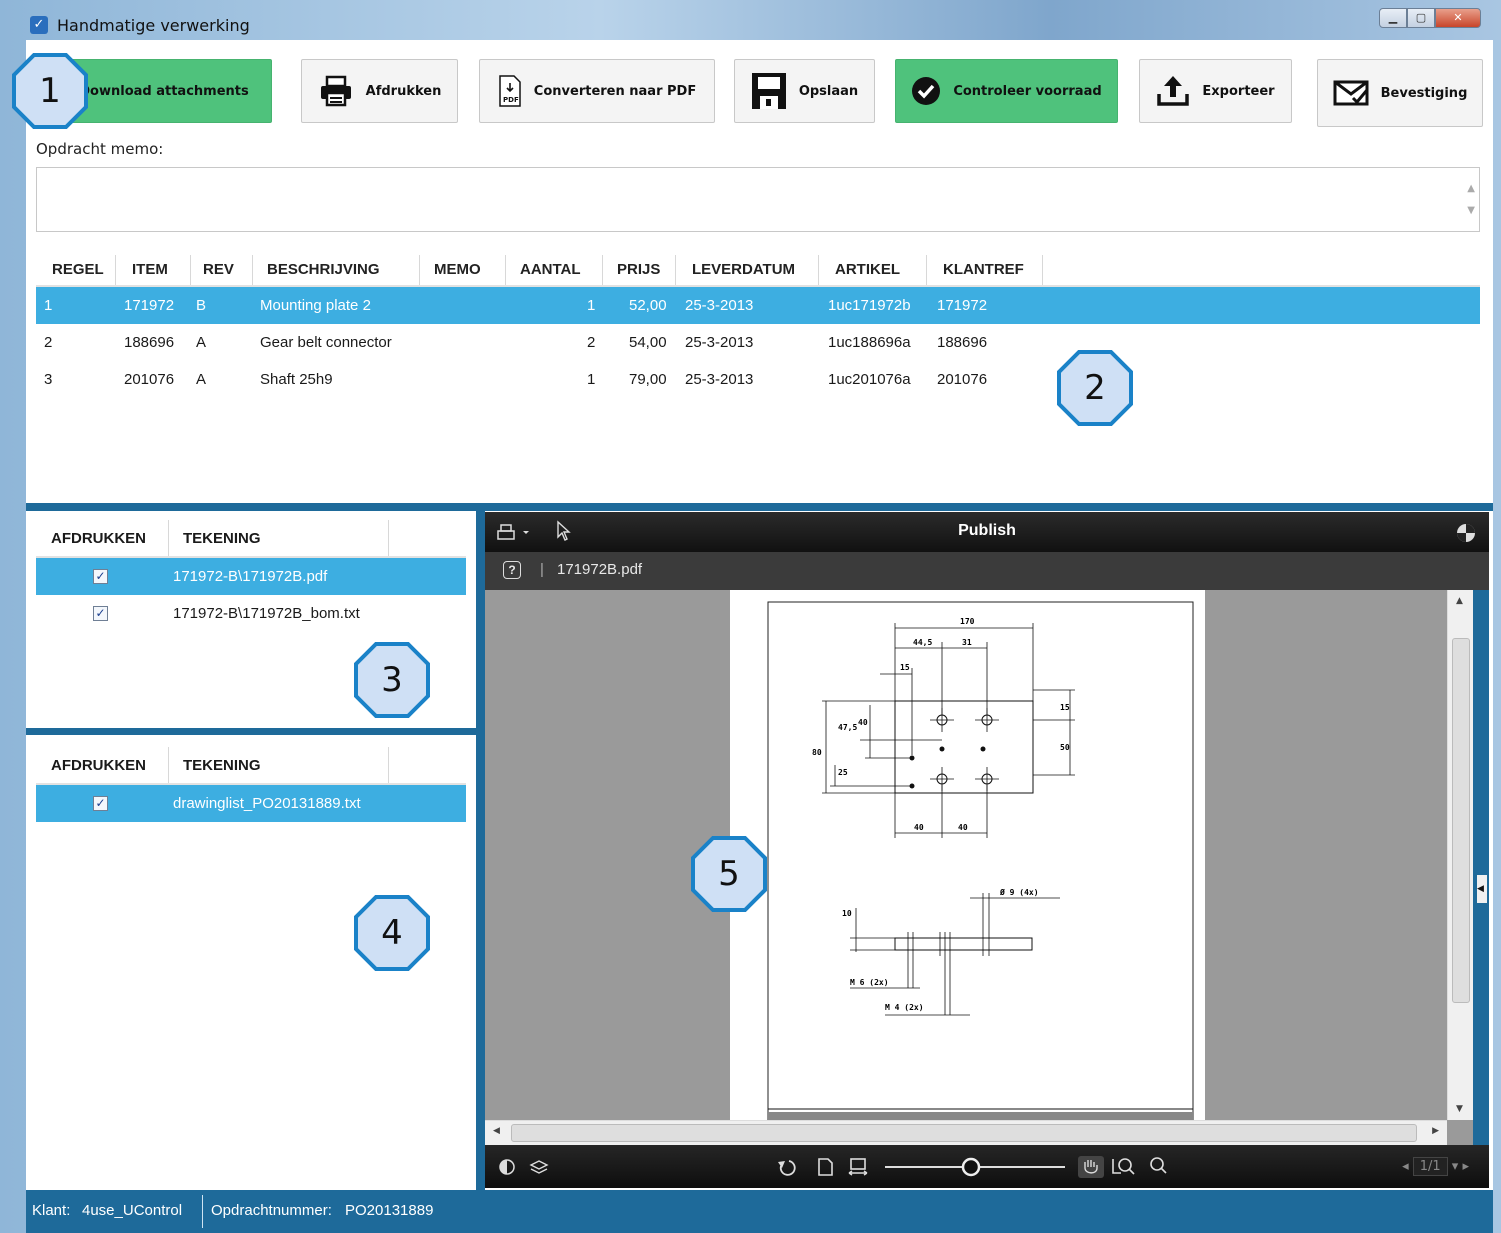  I want to click on splitter-left-lists, so click(251, 731).